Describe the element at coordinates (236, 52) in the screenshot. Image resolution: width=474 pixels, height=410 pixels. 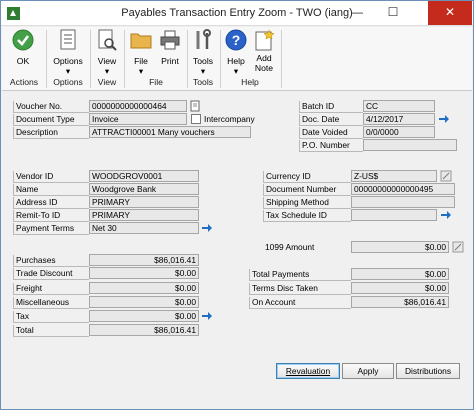
I see `help-button: ? Help ▾` at that location.